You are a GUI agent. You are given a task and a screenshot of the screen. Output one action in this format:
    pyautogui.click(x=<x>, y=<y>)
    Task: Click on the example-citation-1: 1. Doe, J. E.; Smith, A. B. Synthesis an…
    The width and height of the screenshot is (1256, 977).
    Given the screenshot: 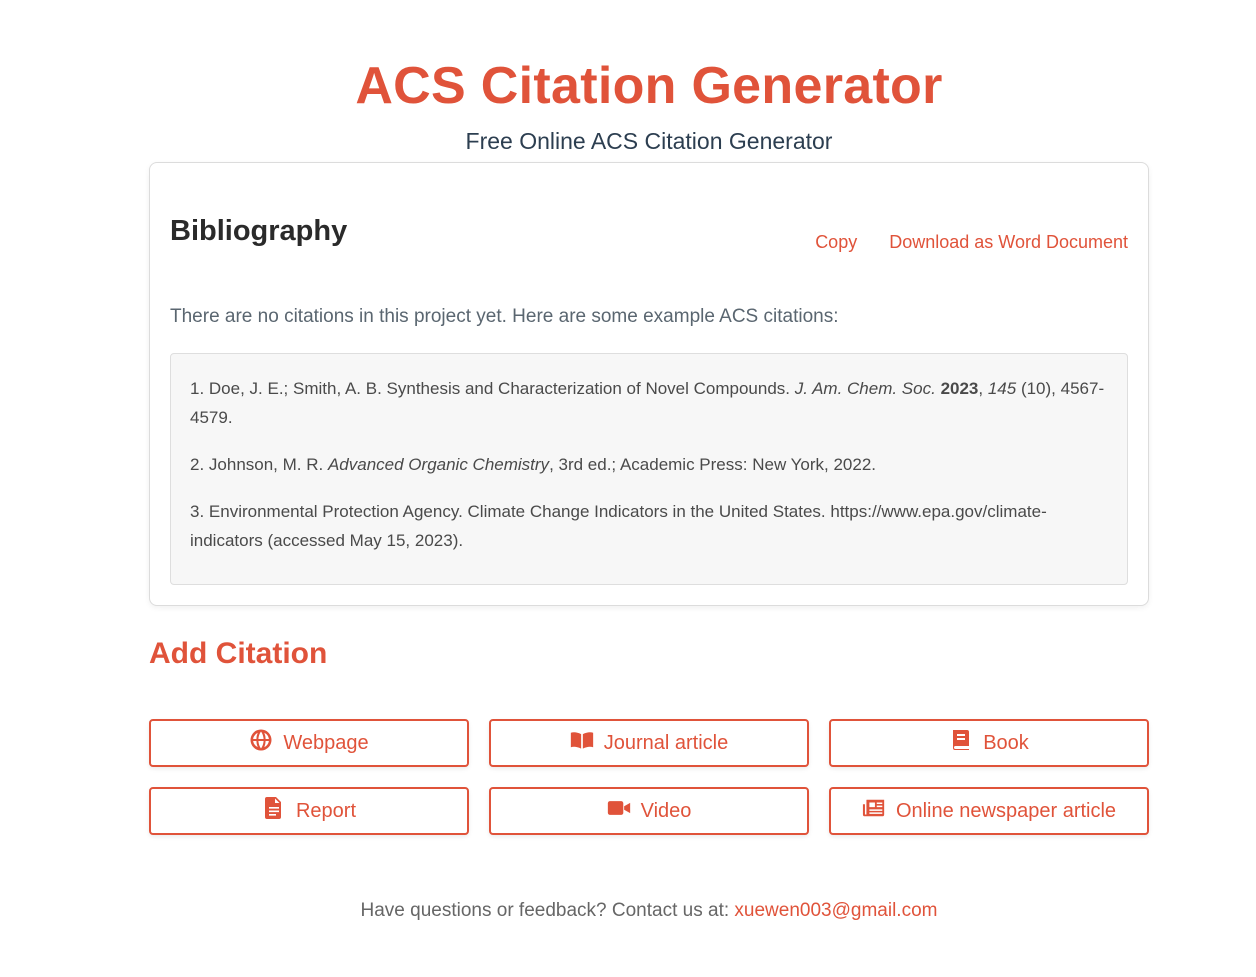 What is the action you would take?
    pyautogui.click(x=647, y=403)
    